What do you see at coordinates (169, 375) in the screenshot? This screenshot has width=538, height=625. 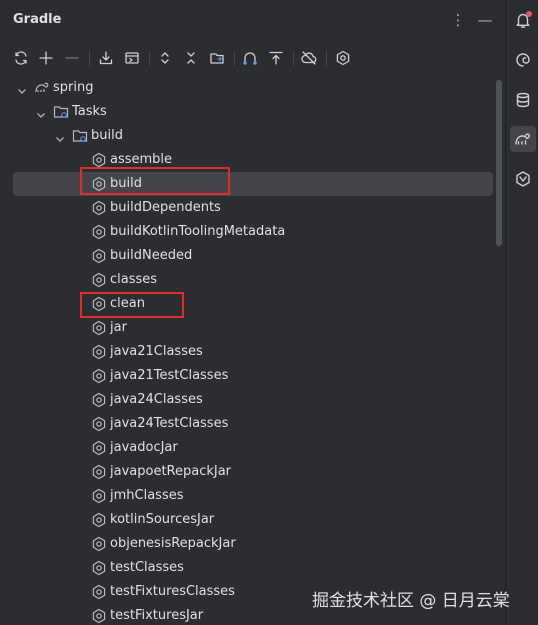 I see `task-item-label: java21TestClasses` at bounding box center [169, 375].